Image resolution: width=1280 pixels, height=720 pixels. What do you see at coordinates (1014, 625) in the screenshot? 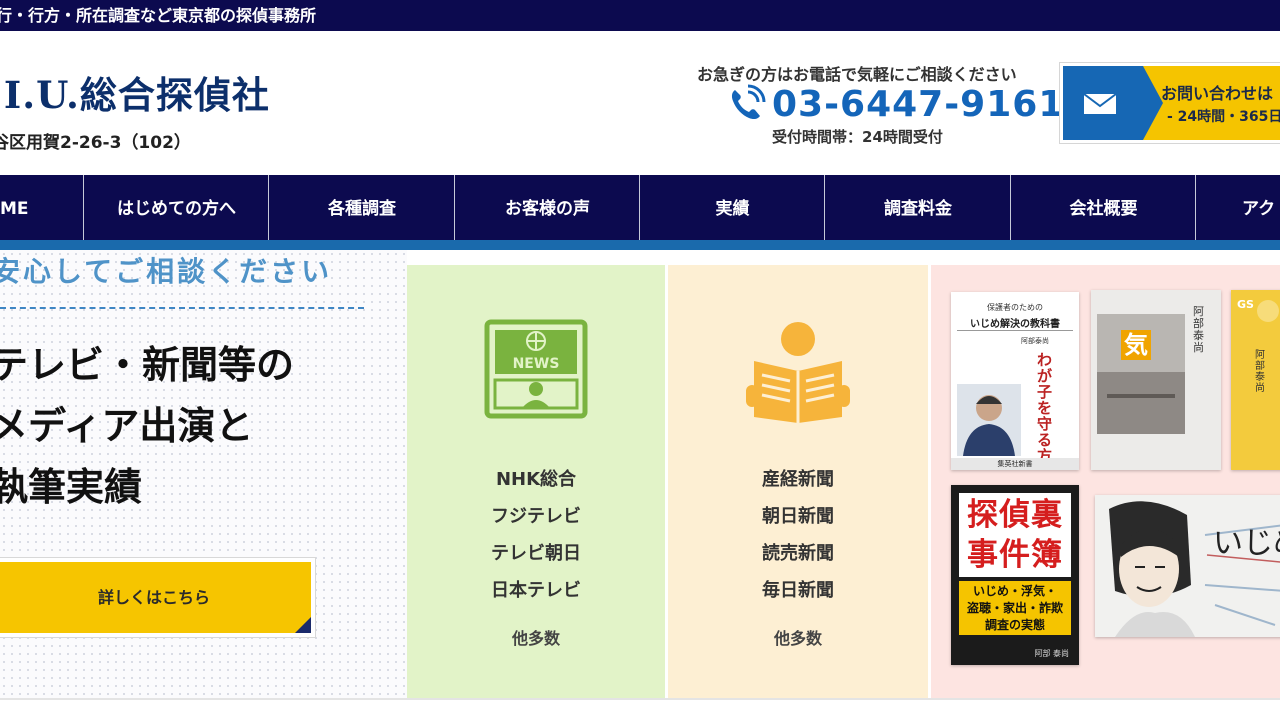
I see `book-topic-line: 調査の実態` at bounding box center [1014, 625].